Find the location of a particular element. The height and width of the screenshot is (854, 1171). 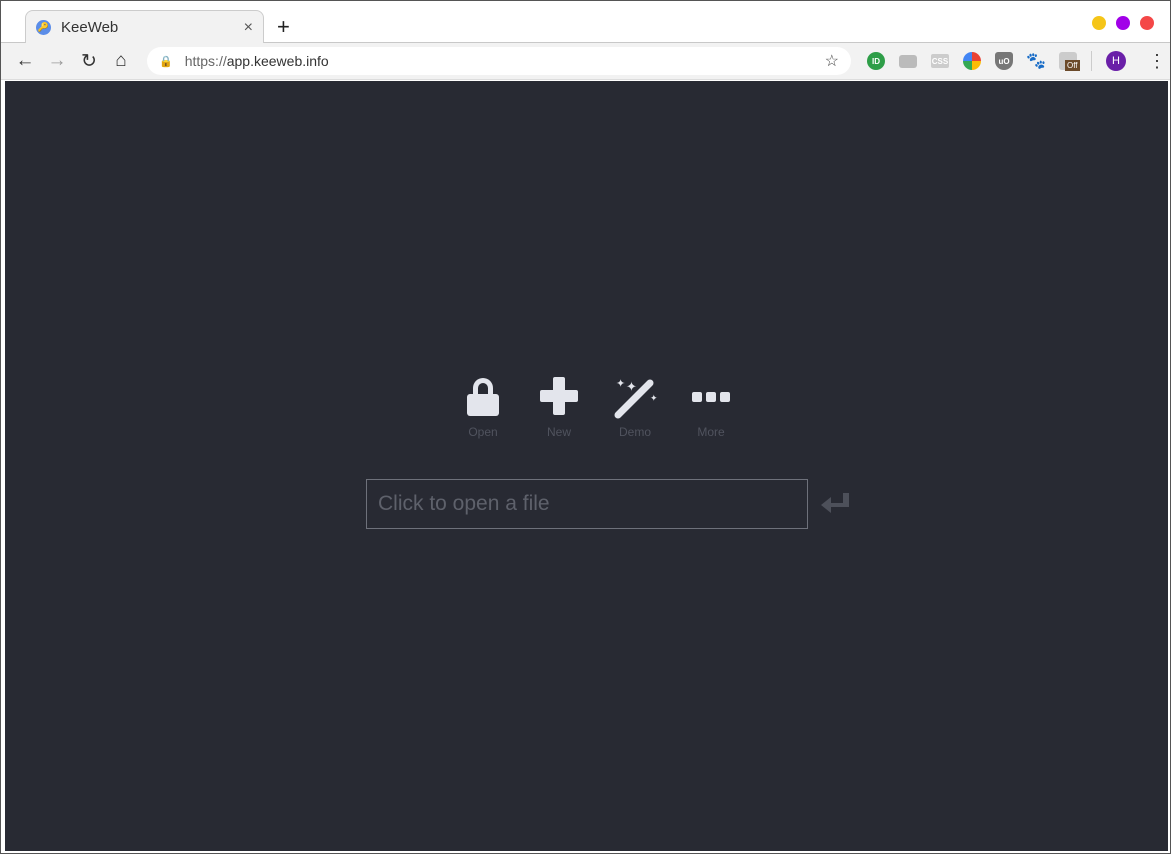

reload-button: ↻ is located at coordinates (89, 61).